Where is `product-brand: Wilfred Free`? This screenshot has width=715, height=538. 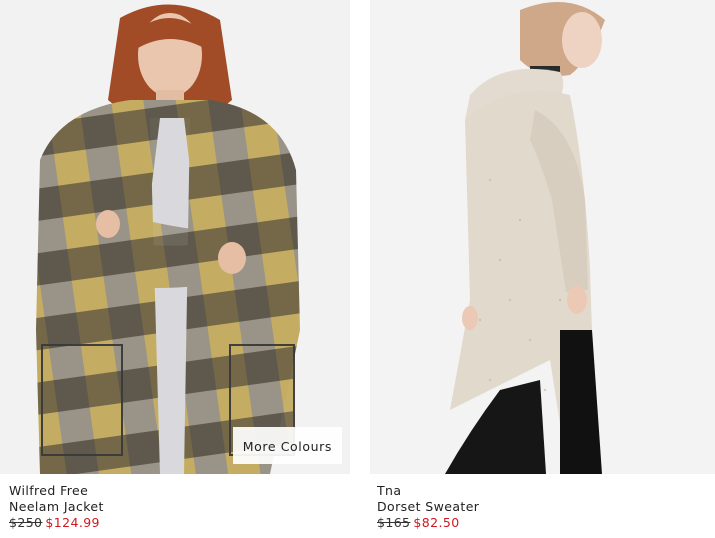 product-brand: Wilfred Free is located at coordinates (179, 491).